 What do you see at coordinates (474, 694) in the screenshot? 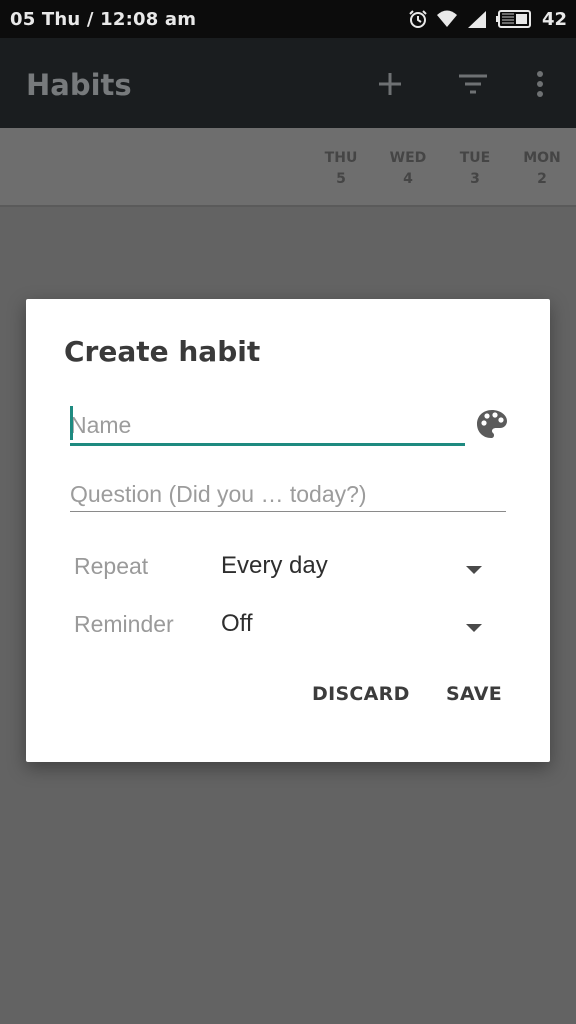
I see `save-button: SAVE` at bounding box center [474, 694].